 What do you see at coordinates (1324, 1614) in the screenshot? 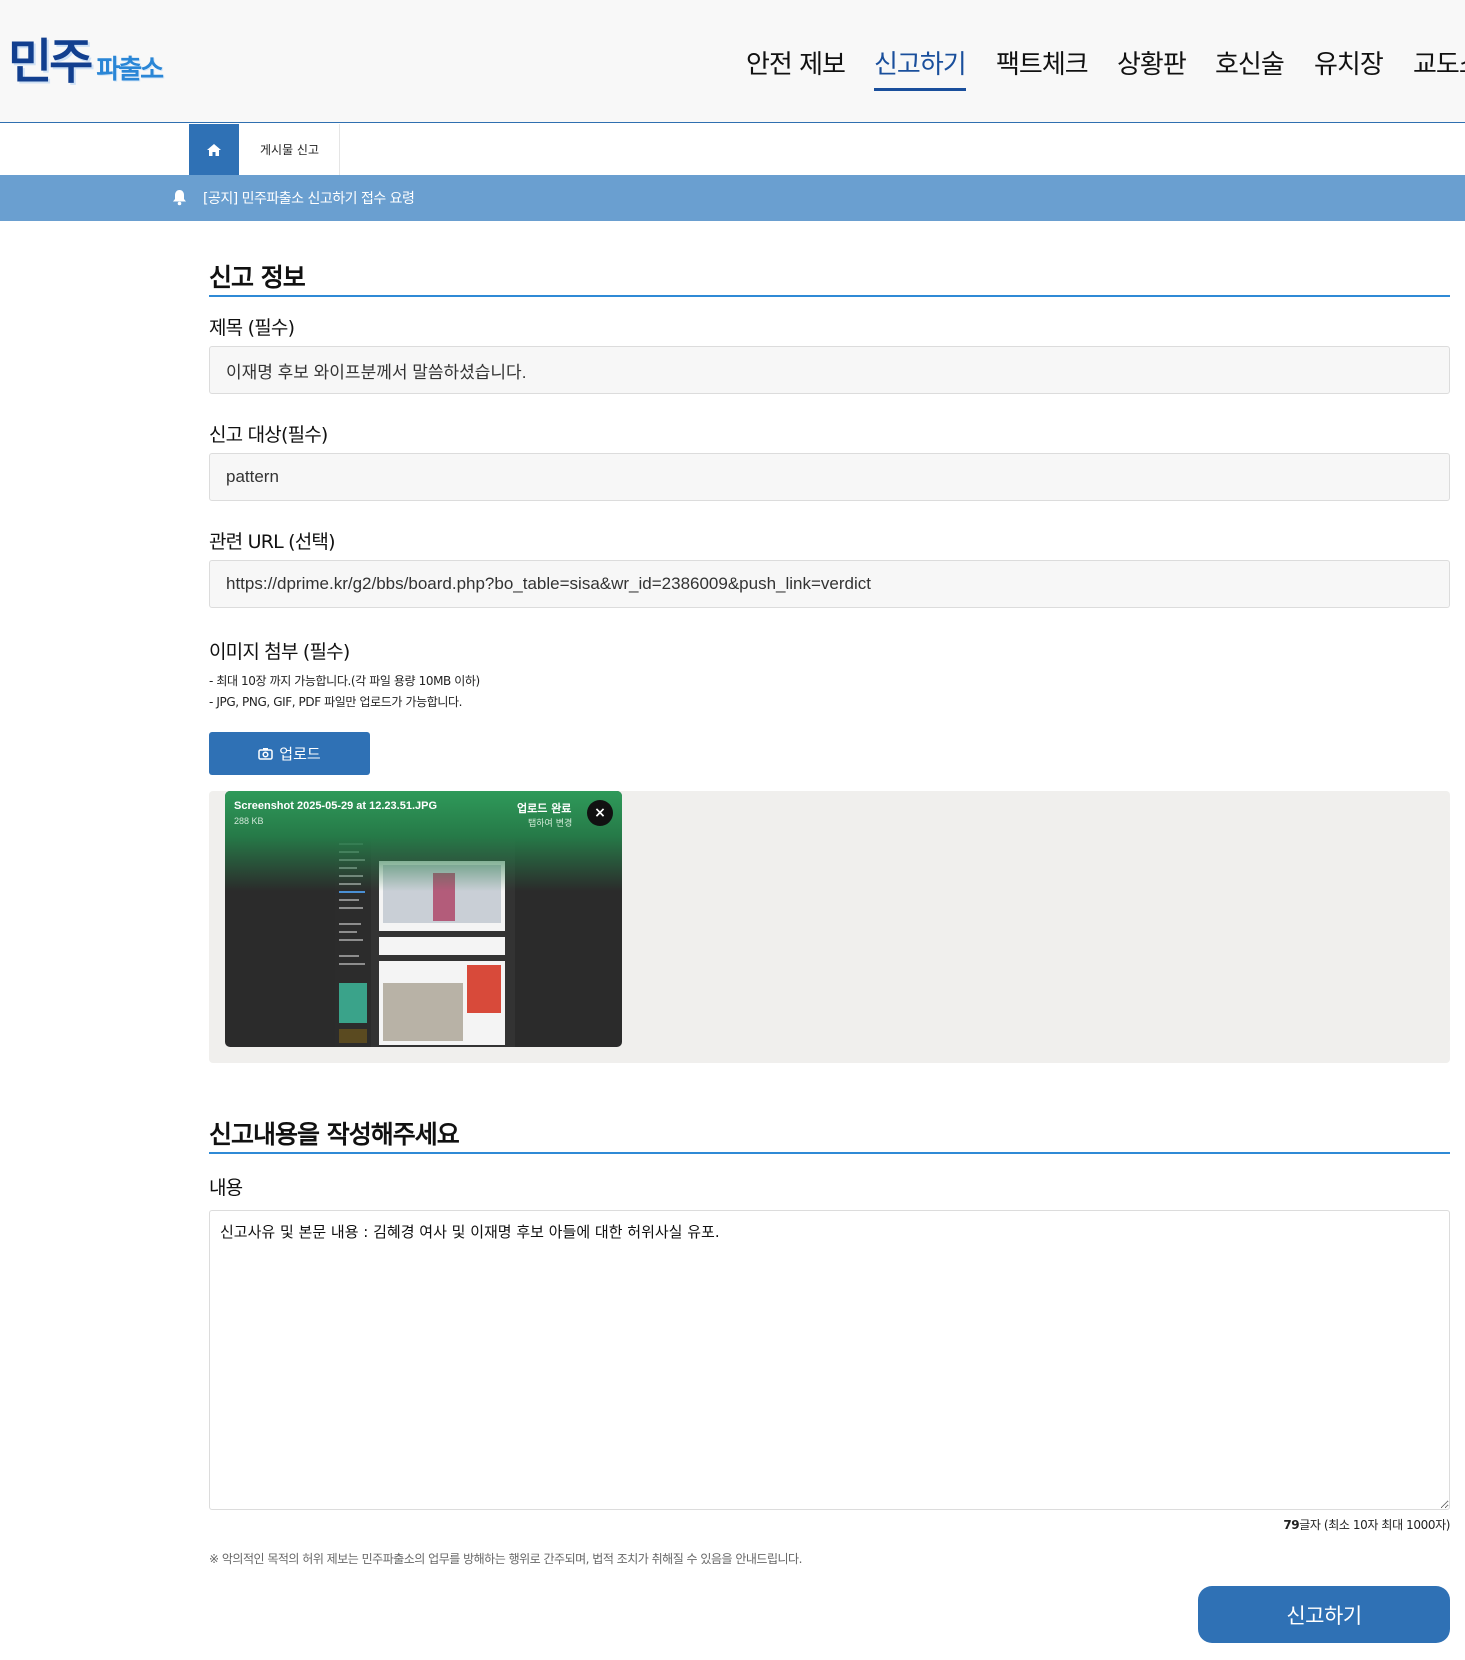
I see `submit-report-button: 신고하기` at bounding box center [1324, 1614].